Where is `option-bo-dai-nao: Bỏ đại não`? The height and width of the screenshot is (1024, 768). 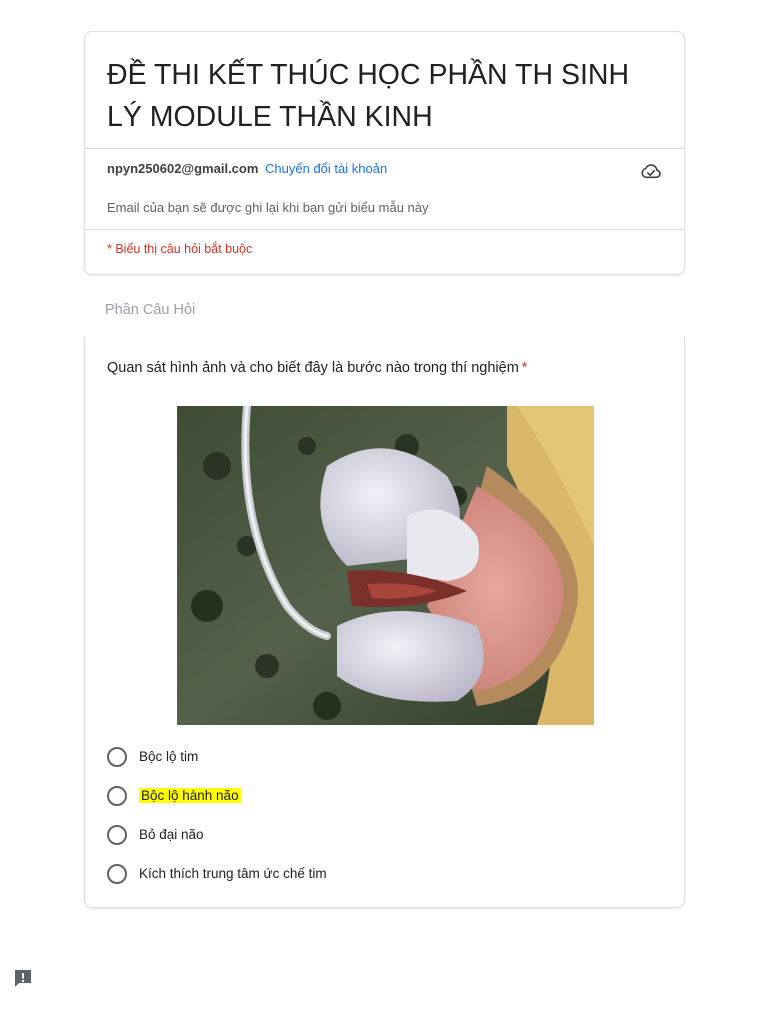
option-bo-dai-nao: Bỏ đại não is located at coordinates (217, 834).